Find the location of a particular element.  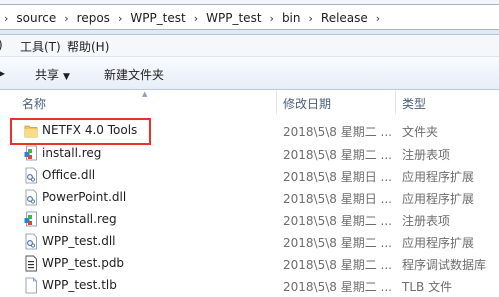

file-name: install.reg is located at coordinates (72, 153).